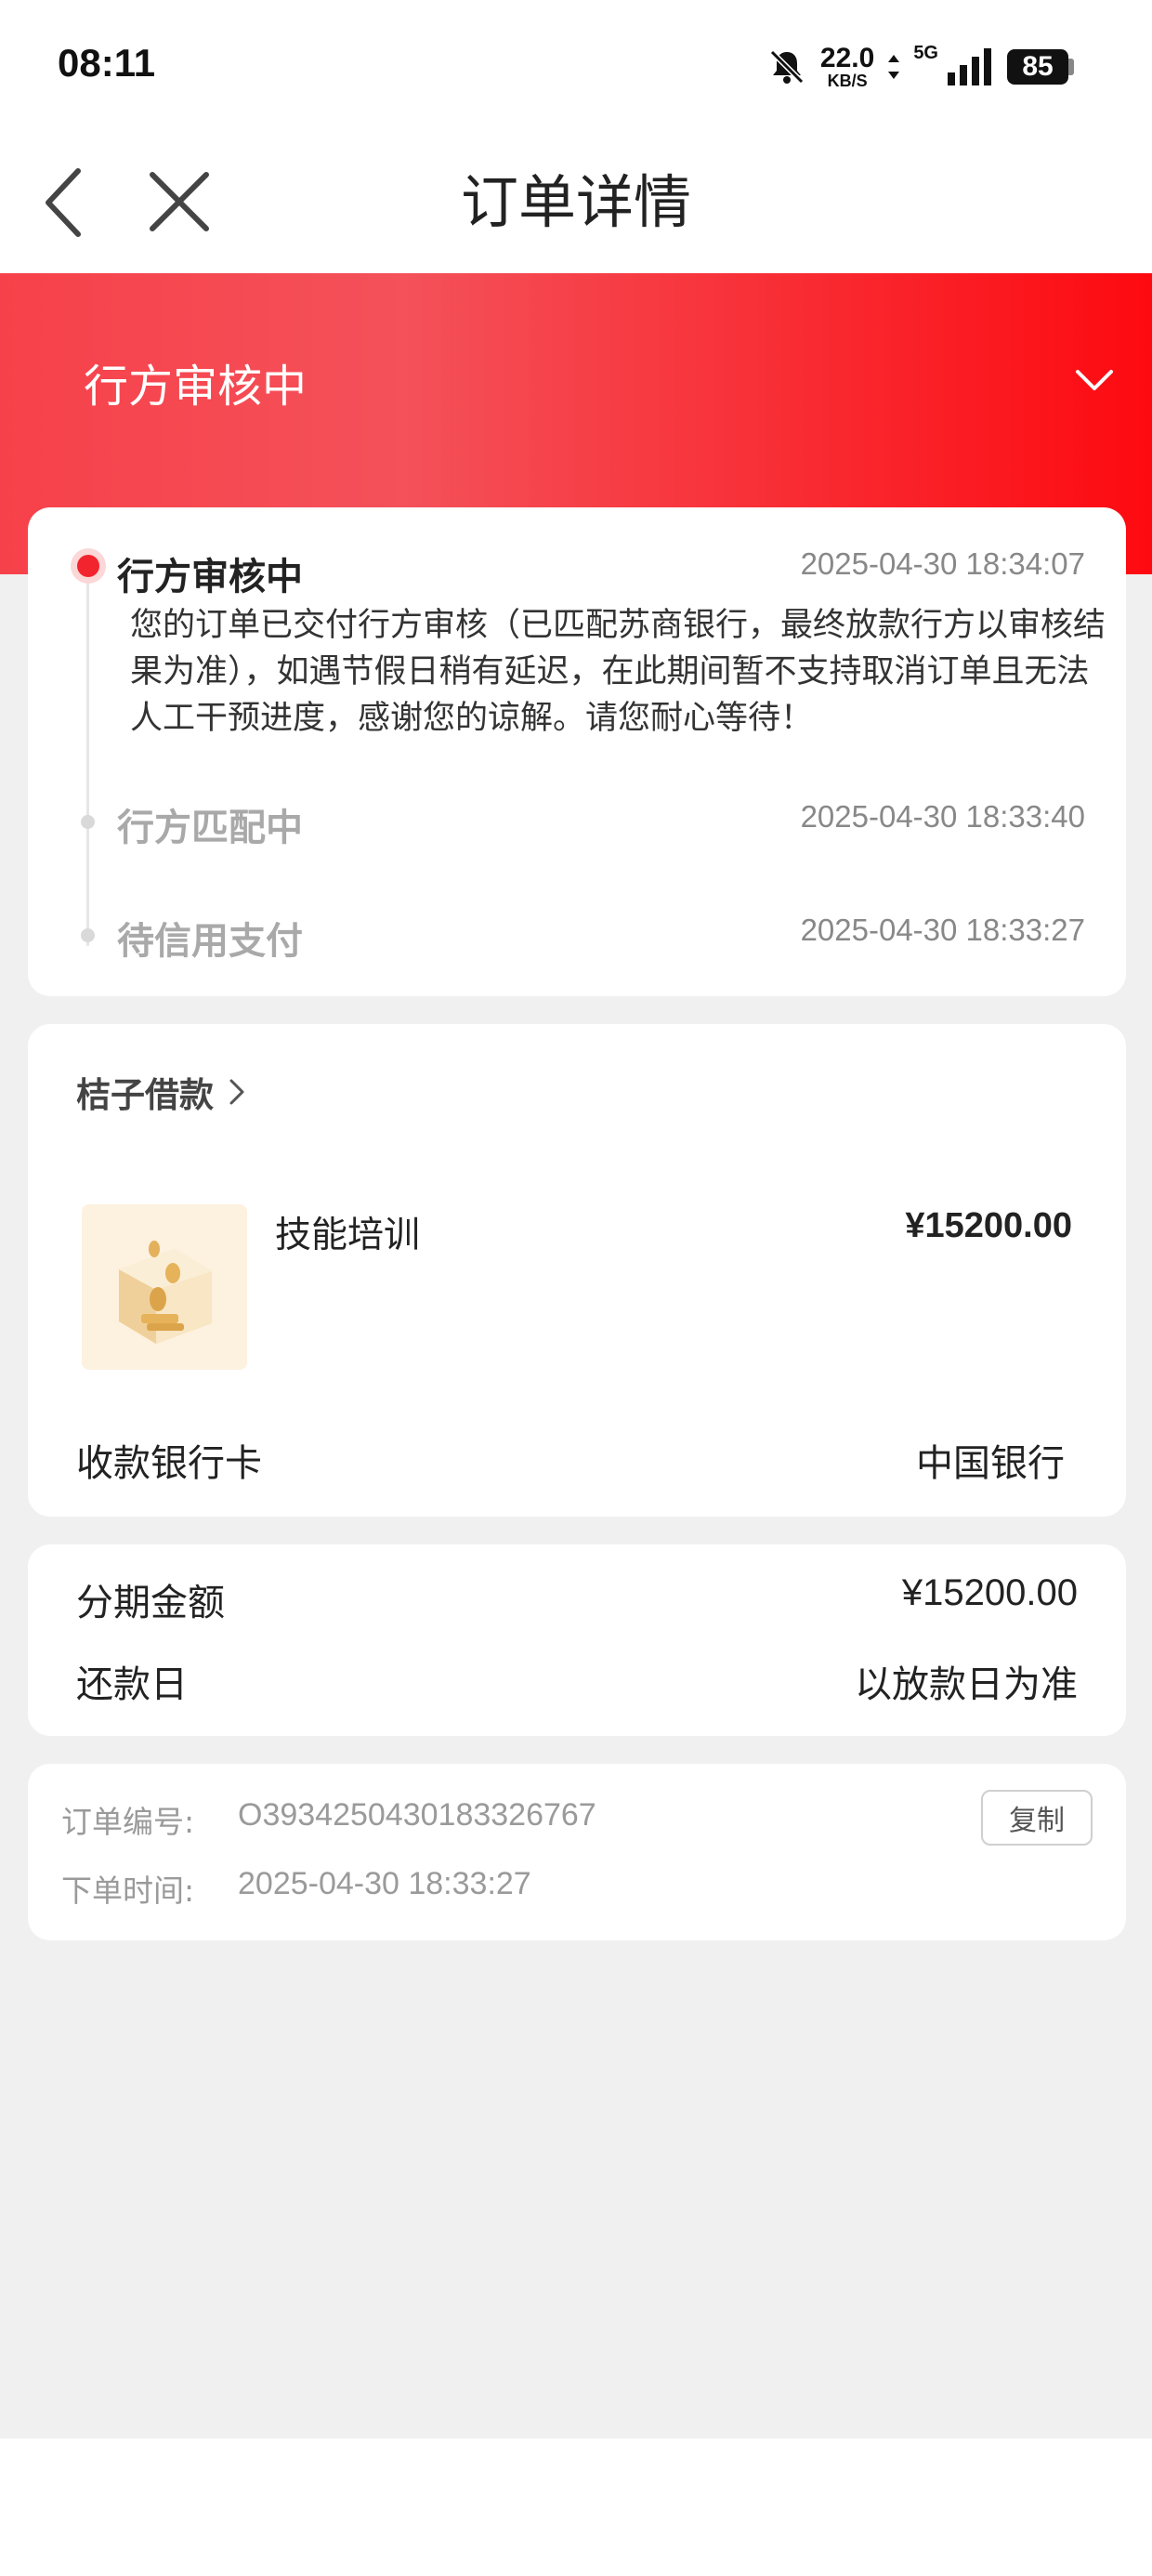  What do you see at coordinates (988, 1225) in the screenshot?
I see `product-price: ¥15200.00` at bounding box center [988, 1225].